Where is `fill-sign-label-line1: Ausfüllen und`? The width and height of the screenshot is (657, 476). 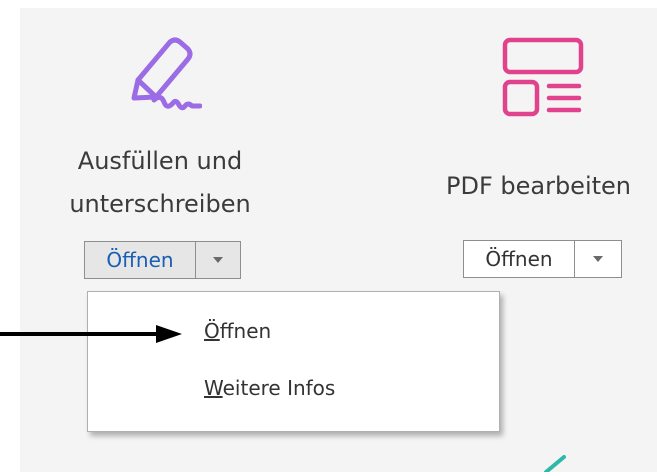 fill-sign-label-line1: Ausfüllen und is located at coordinates (160, 161).